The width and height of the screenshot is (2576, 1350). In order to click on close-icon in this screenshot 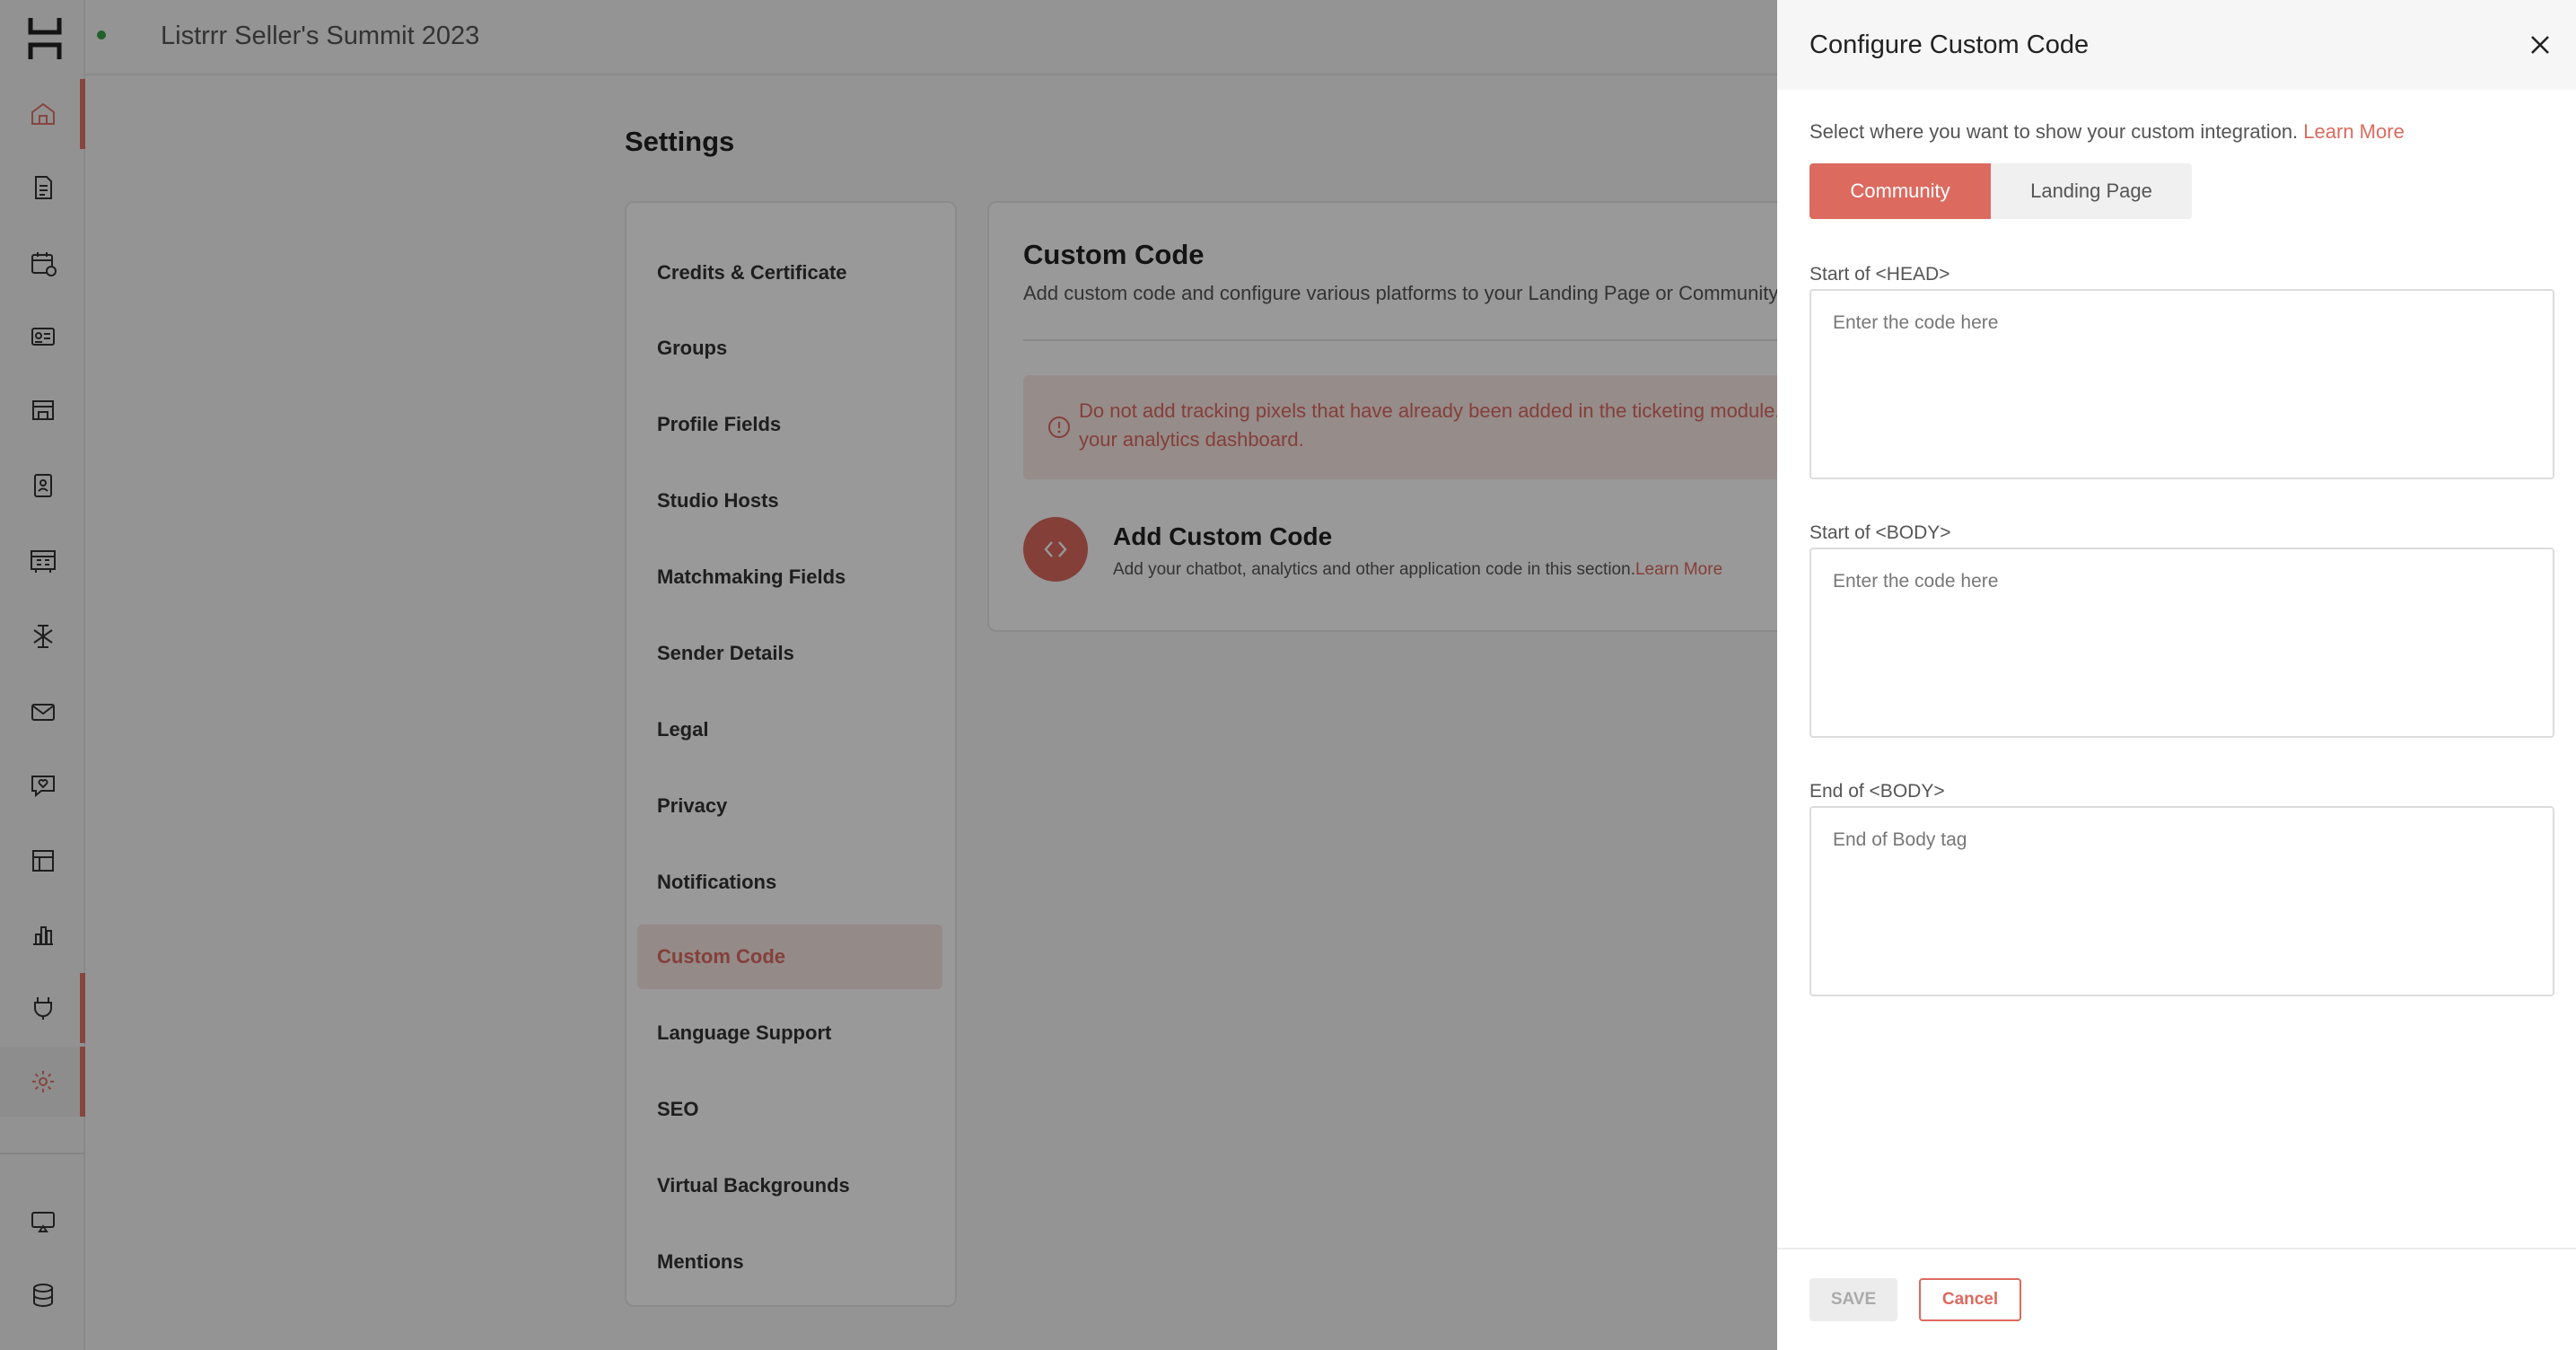, I will do `click(2540, 45)`.